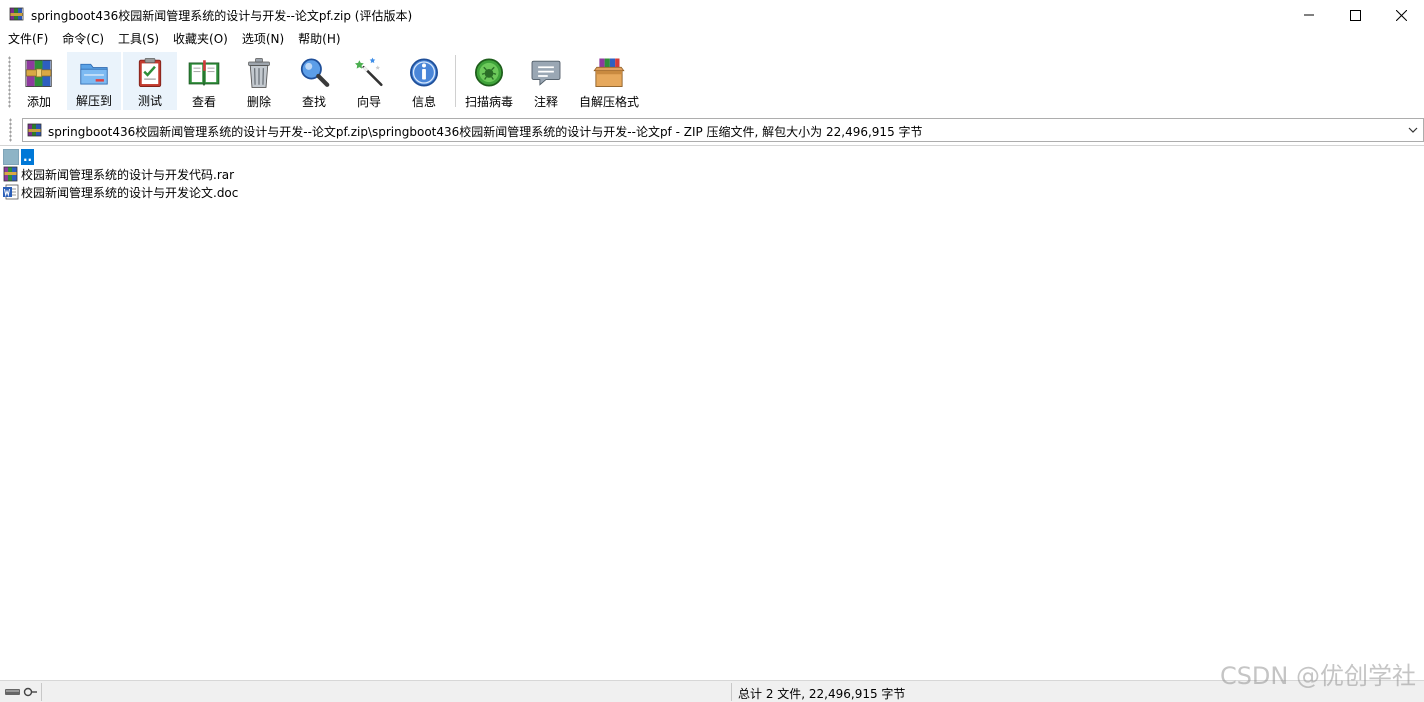 This screenshot has height=702, width=1424. Describe the element at coordinates (488, 102) in the screenshot. I see `virus-scan-label: 扫描病毒` at that location.